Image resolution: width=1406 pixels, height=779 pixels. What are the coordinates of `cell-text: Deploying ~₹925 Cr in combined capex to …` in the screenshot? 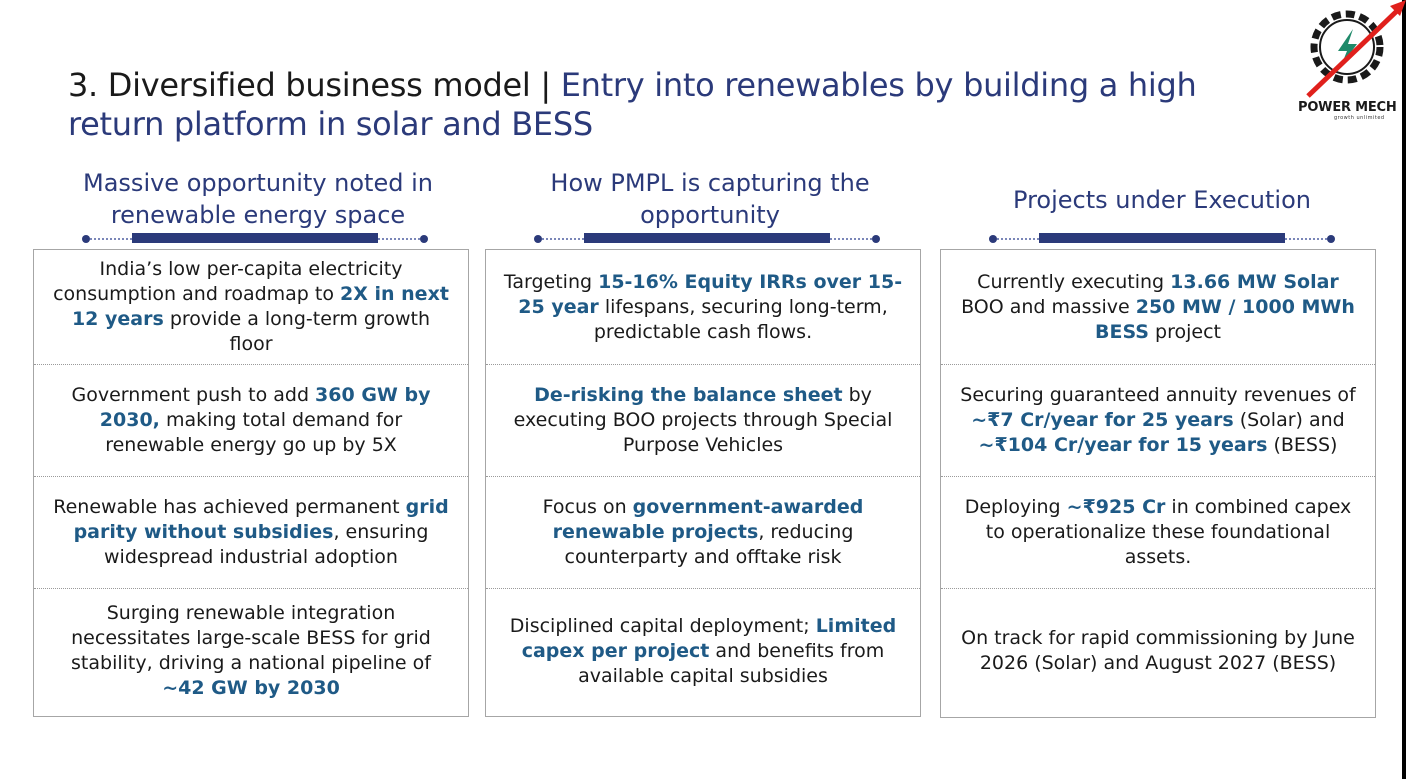 It's located at (1158, 532).